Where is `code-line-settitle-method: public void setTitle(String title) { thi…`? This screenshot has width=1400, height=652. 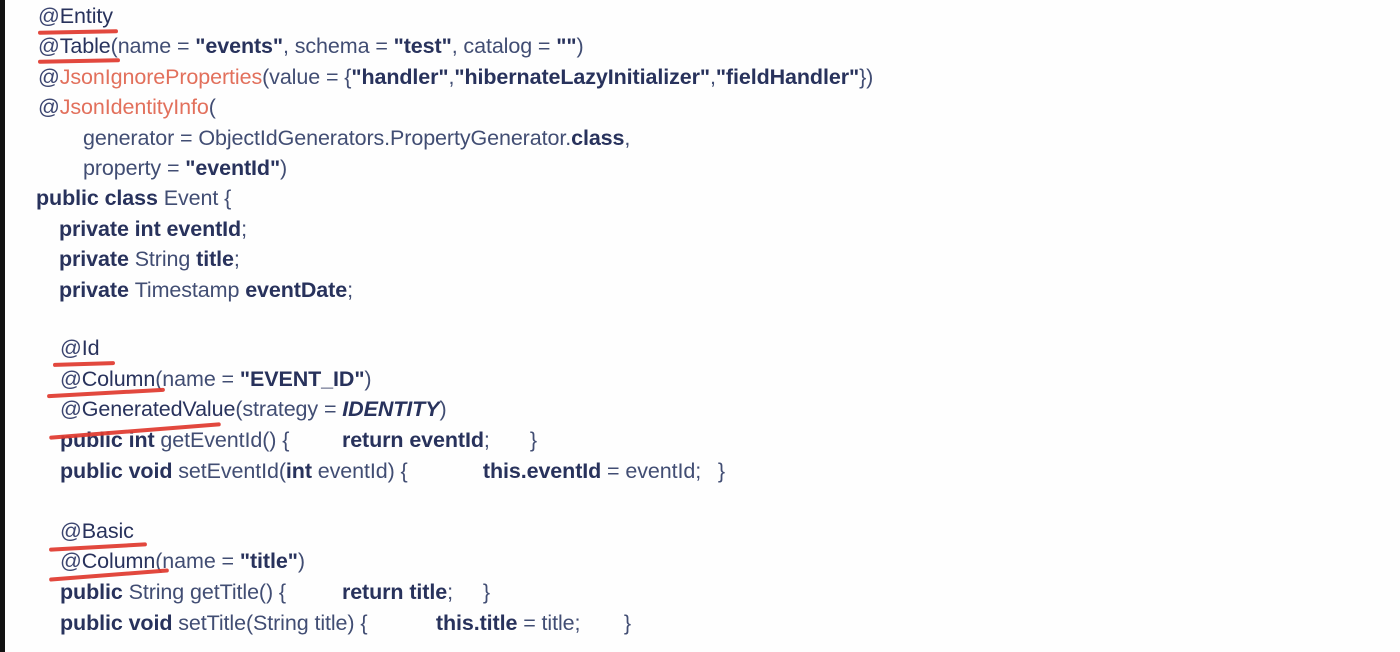
code-line-settitle-method: public void setTitle(String title) { thi… is located at coordinates (345, 623).